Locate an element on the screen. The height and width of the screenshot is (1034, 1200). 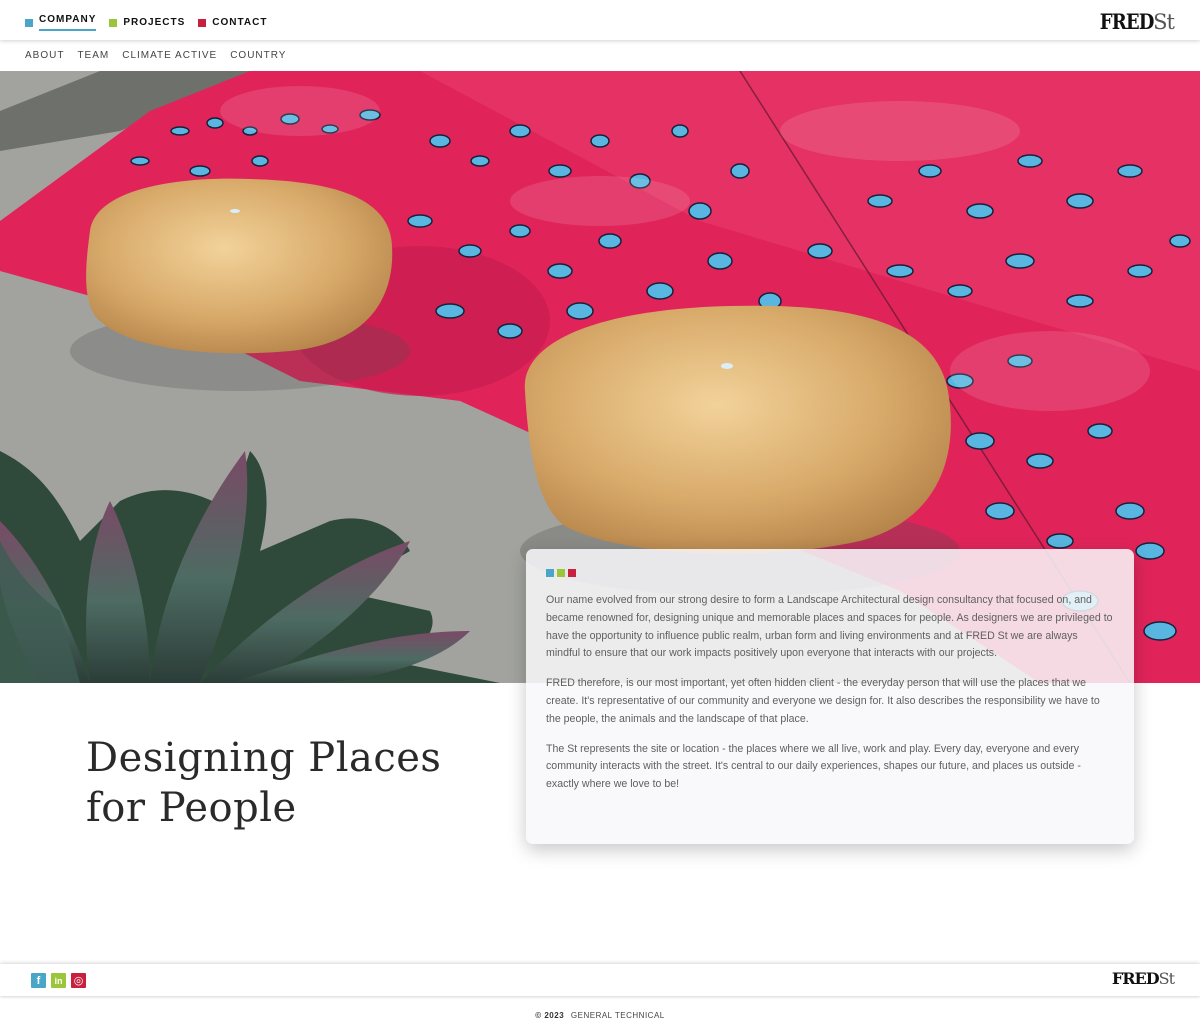
subnav-country: COUNTRY is located at coordinates (258, 55).